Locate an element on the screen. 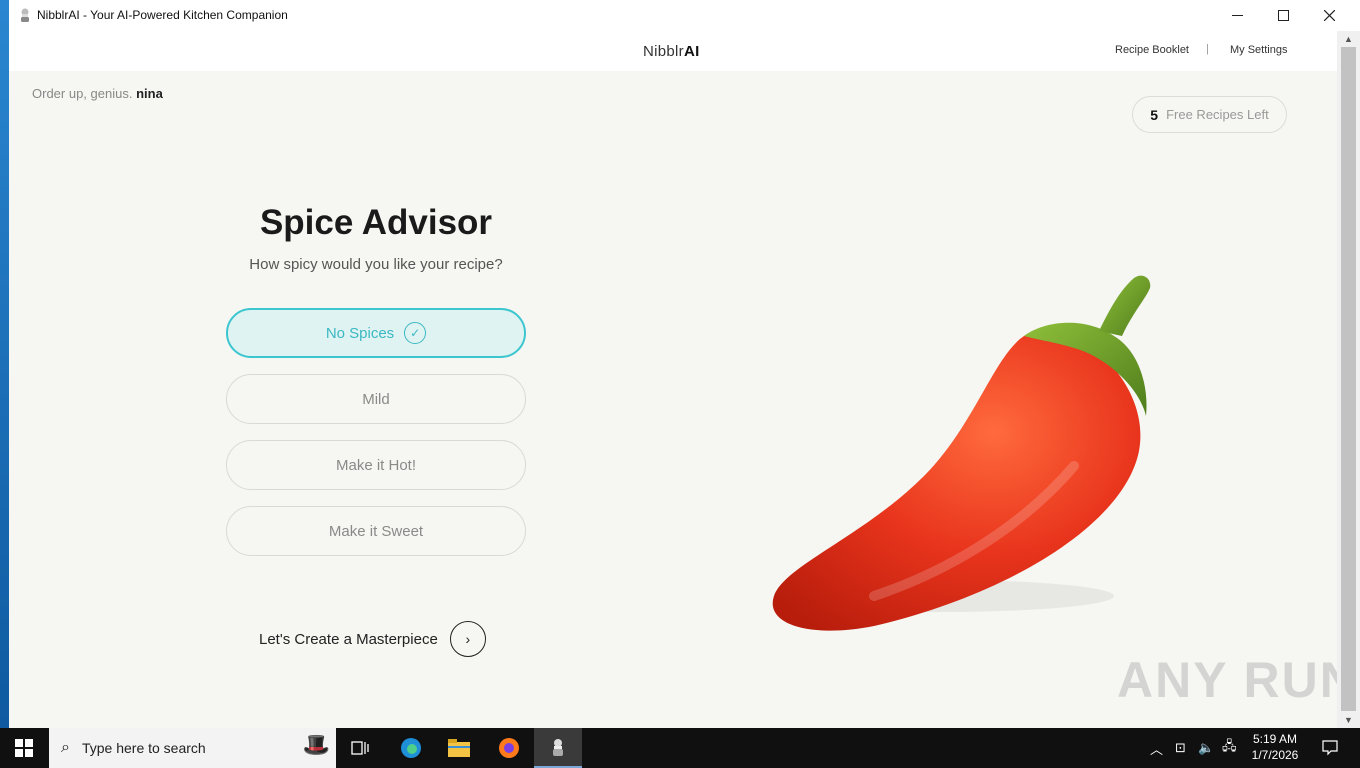 Image resolution: width=1360 pixels, height=768 pixels. folder-icon is located at coordinates (459, 748).